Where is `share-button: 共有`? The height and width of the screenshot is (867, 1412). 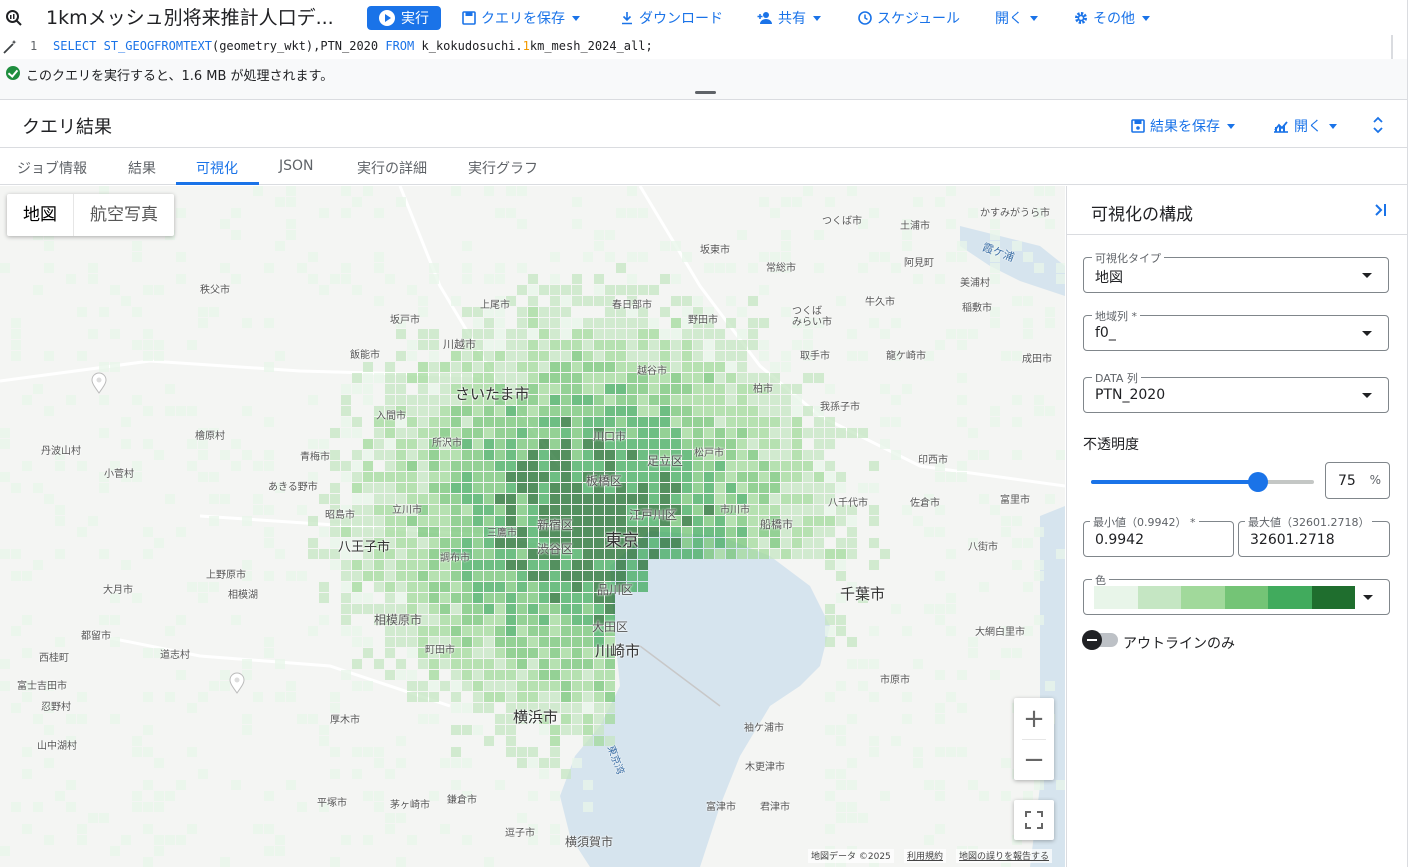
share-button: 共有 is located at coordinates (789, 18).